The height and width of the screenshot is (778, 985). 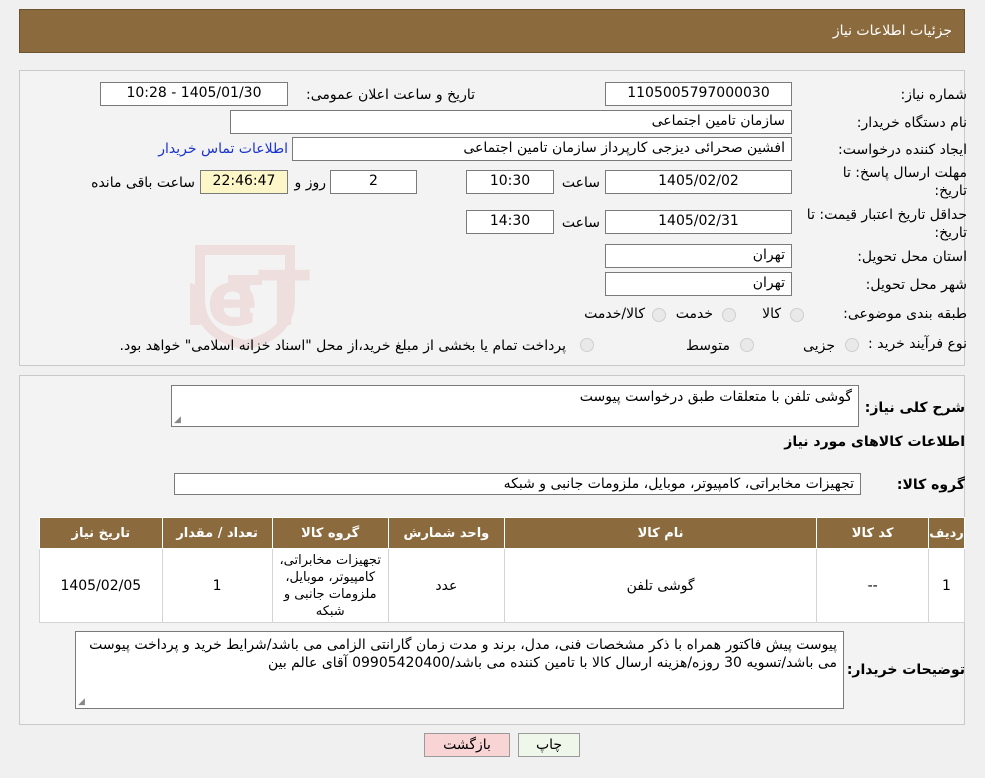 What do you see at coordinates (217, 533) in the screenshot?
I see `col-qty-header: تعداد / مقدار` at bounding box center [217, 533].